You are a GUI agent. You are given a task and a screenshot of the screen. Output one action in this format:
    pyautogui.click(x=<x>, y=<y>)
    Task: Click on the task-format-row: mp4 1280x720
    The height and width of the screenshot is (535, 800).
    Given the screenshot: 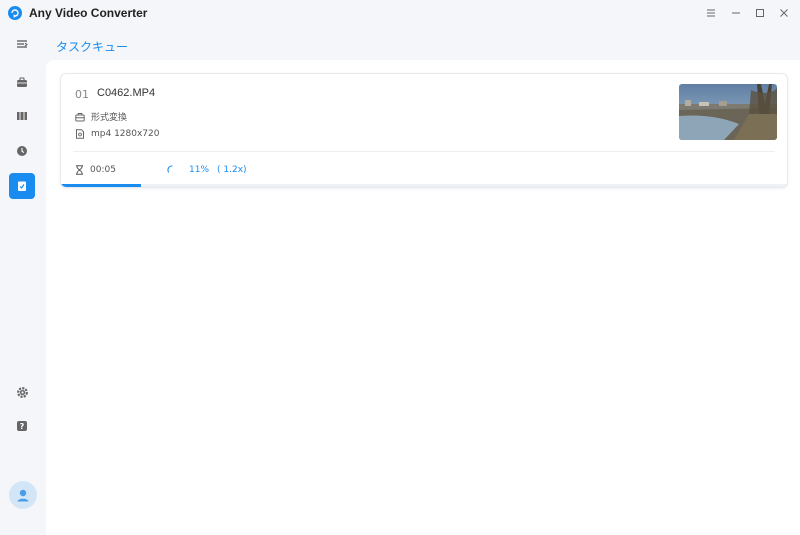 What is the action you would take?
    pyautogui.click(x=117, y=134)
    